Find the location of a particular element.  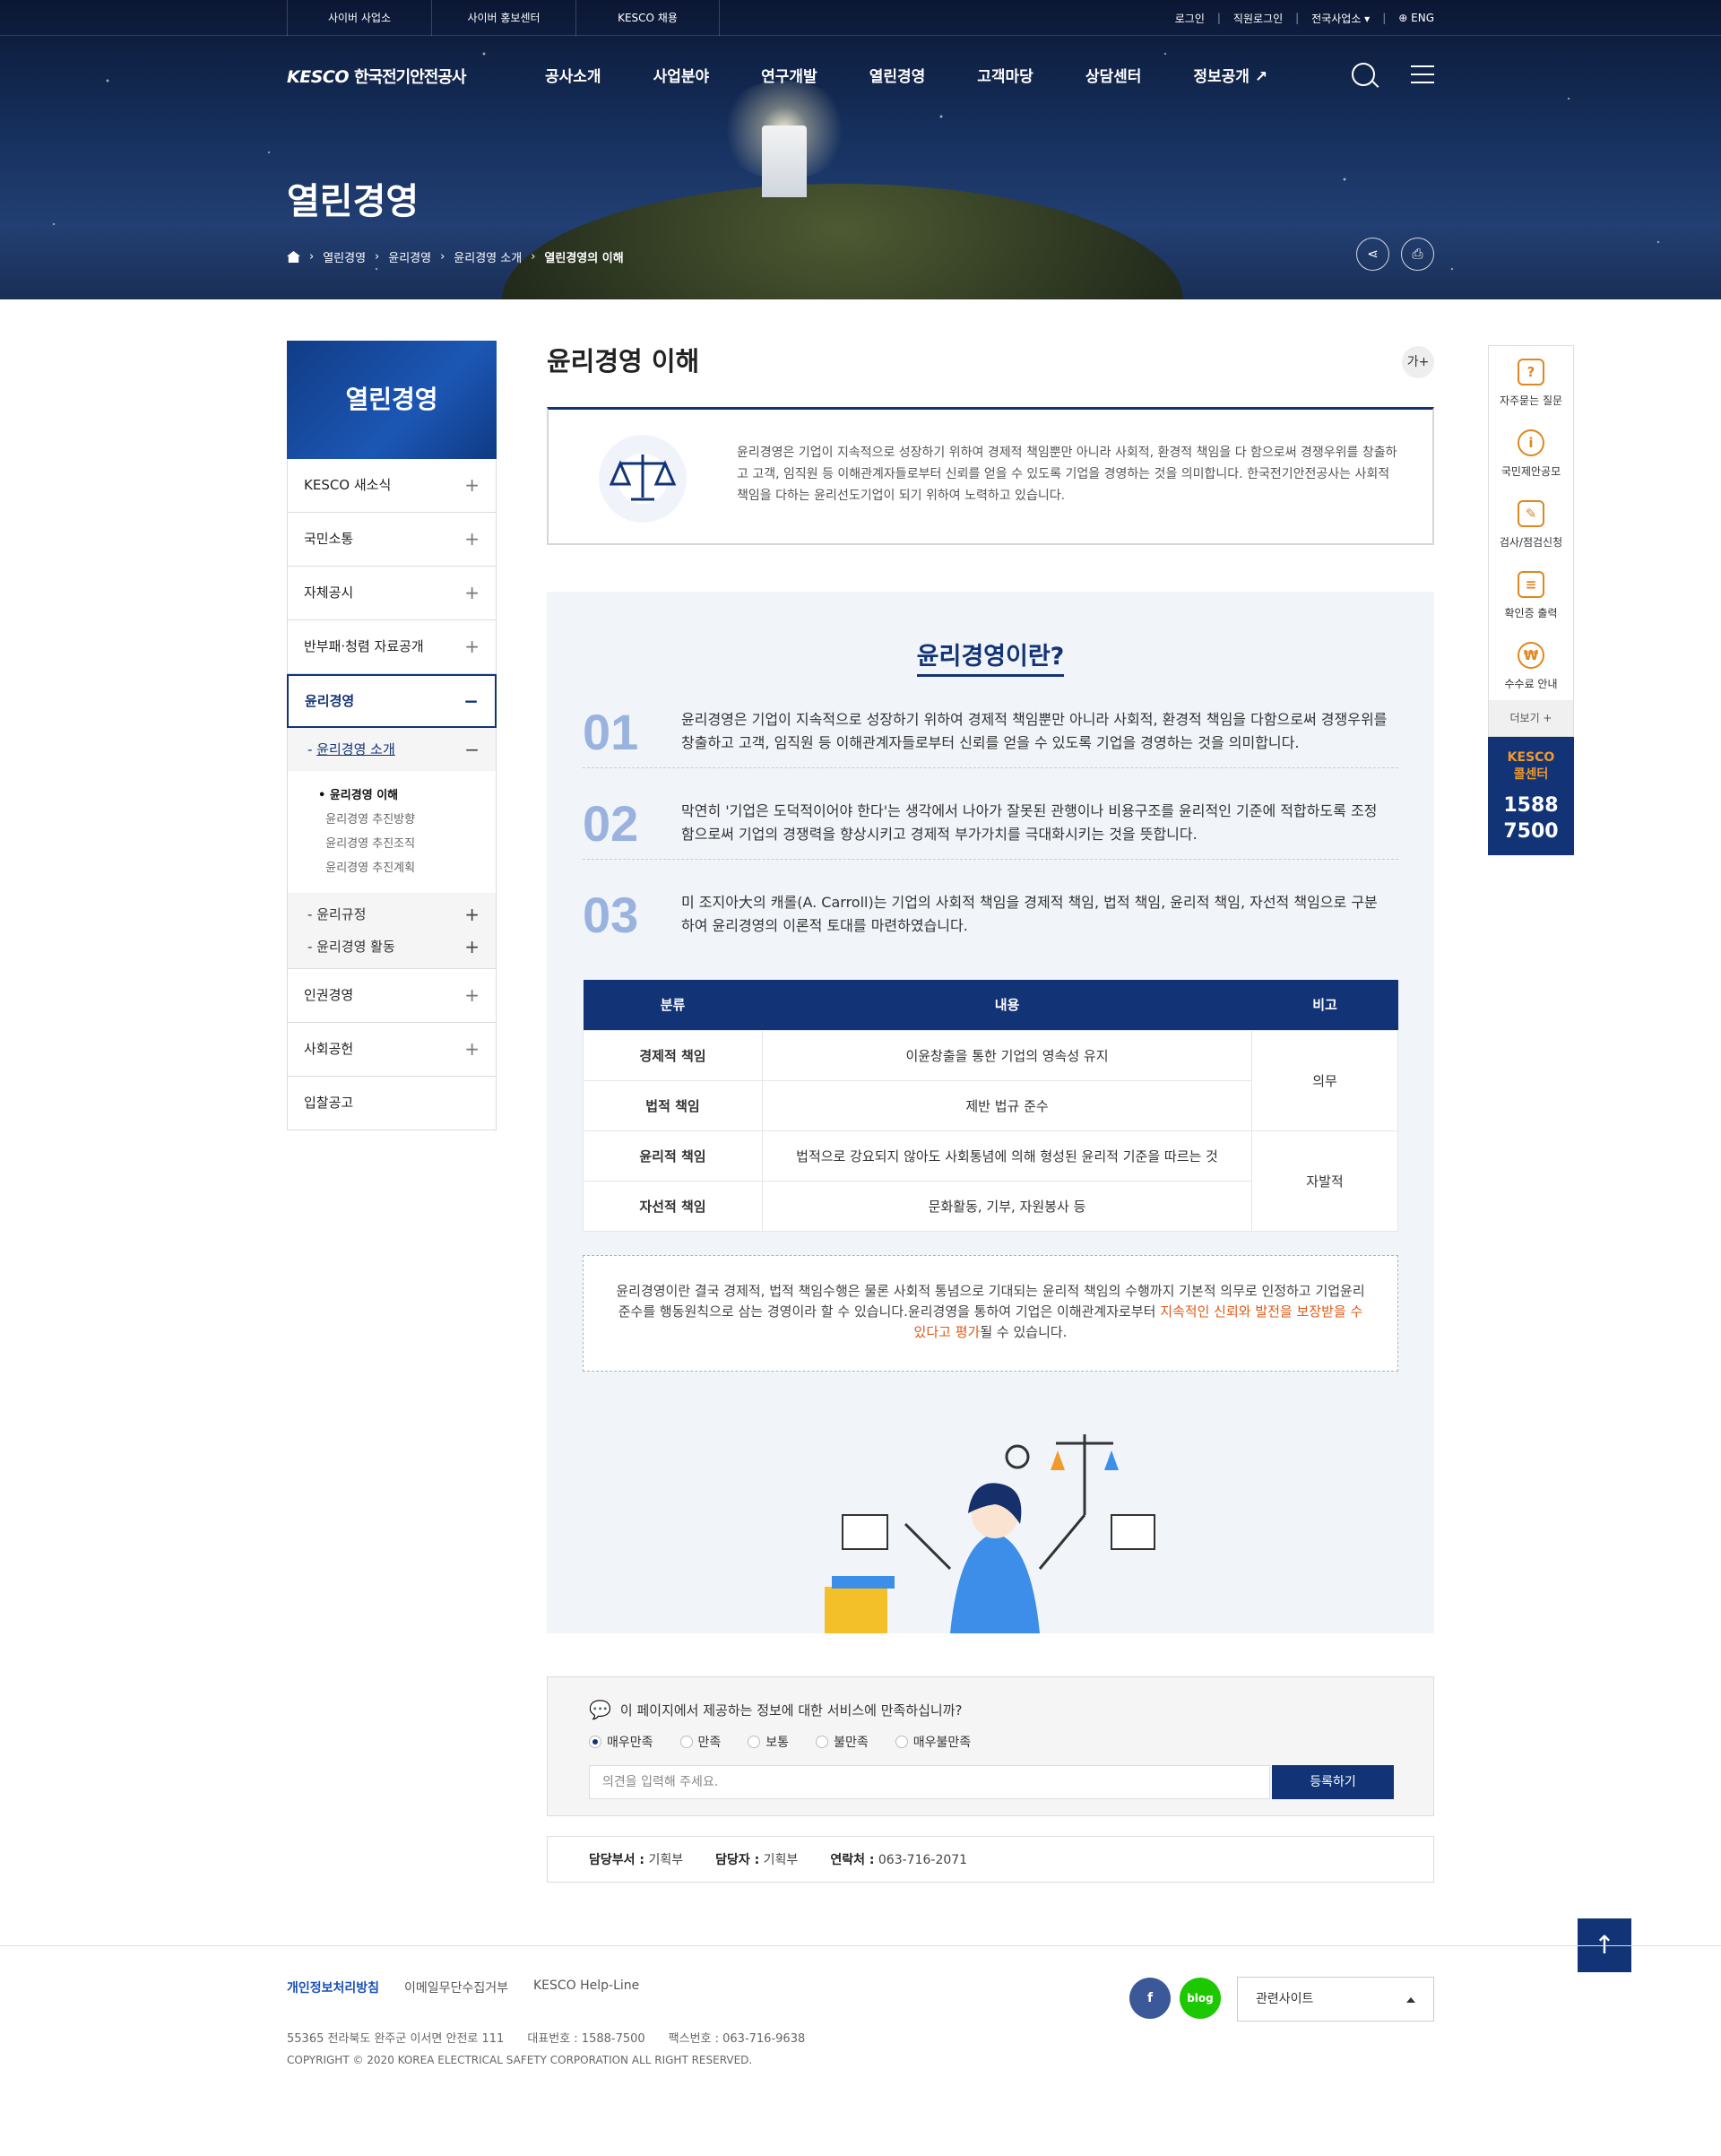

branch-dropdown: 전국사업소 ▾ is located at coordinates (1340, 19).